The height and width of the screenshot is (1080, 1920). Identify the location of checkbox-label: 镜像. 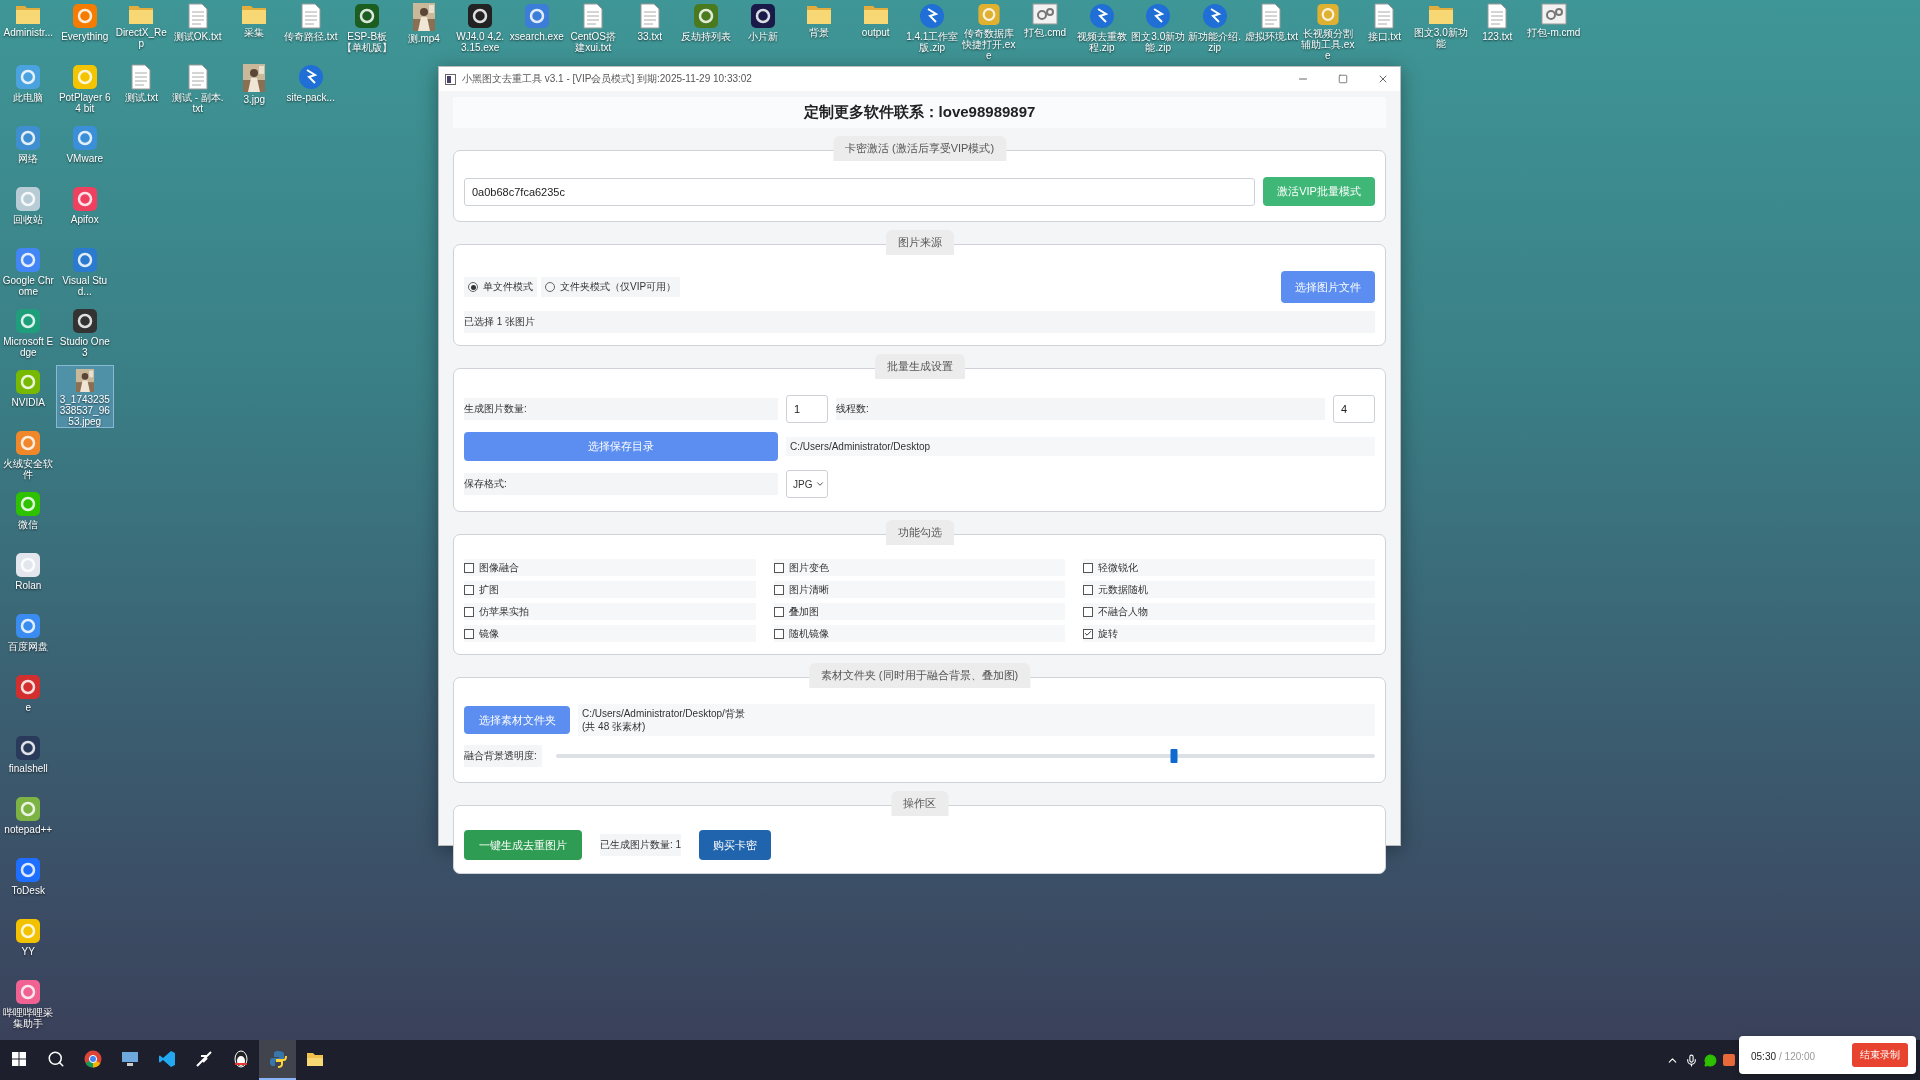
(489, 633).